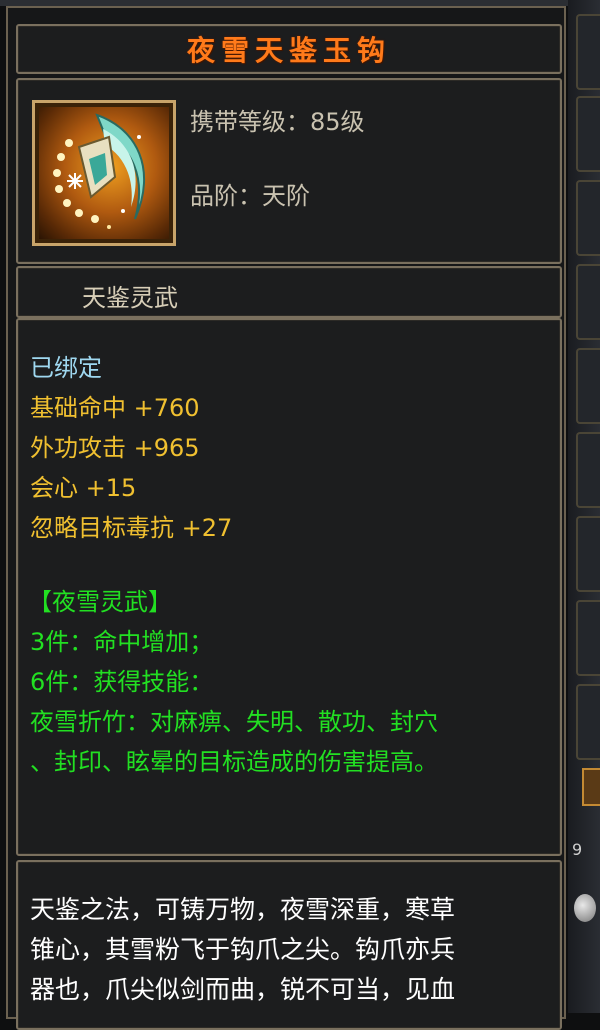 This screenshot has height=1030, width=600. What do you see at coordinates (585, 908) in the screenshot?
I see `coin-icon` at bounding box center [585, 908].